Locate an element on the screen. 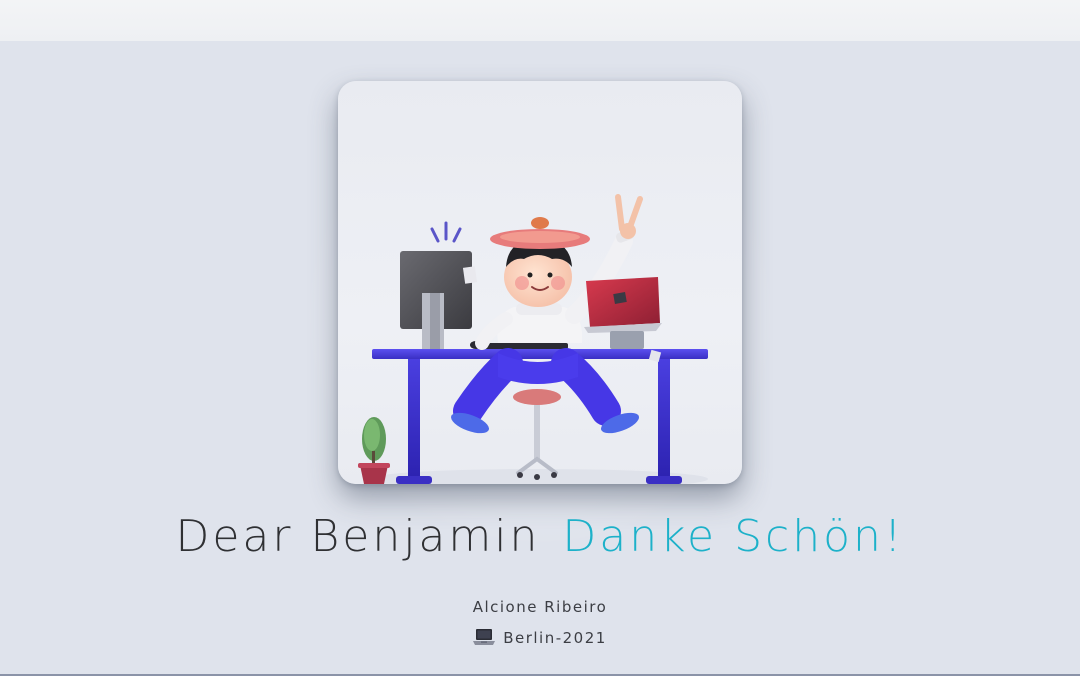 This screenshot has width=1080, height=676. monitor is located at coordinates (439, 300).